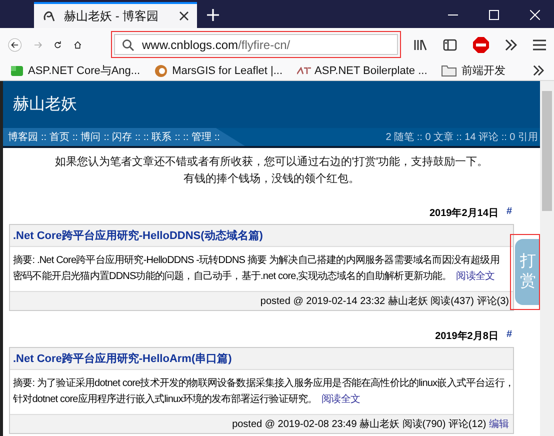  Describe the element at coordinates (466, 336) in the screenshot. I see `post-date: 2019年2月8日` at that location.